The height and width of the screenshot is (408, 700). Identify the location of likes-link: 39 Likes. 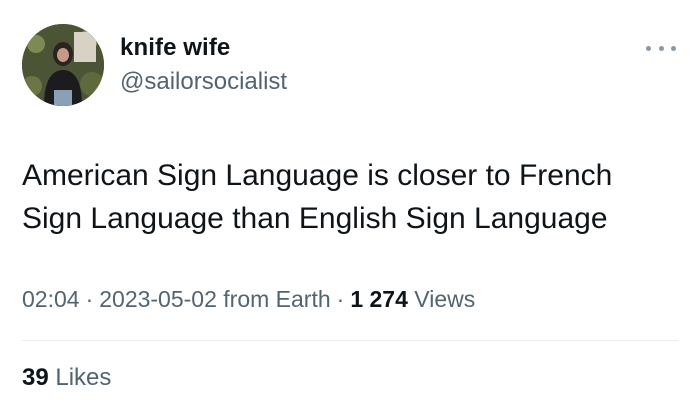
(66, 378).